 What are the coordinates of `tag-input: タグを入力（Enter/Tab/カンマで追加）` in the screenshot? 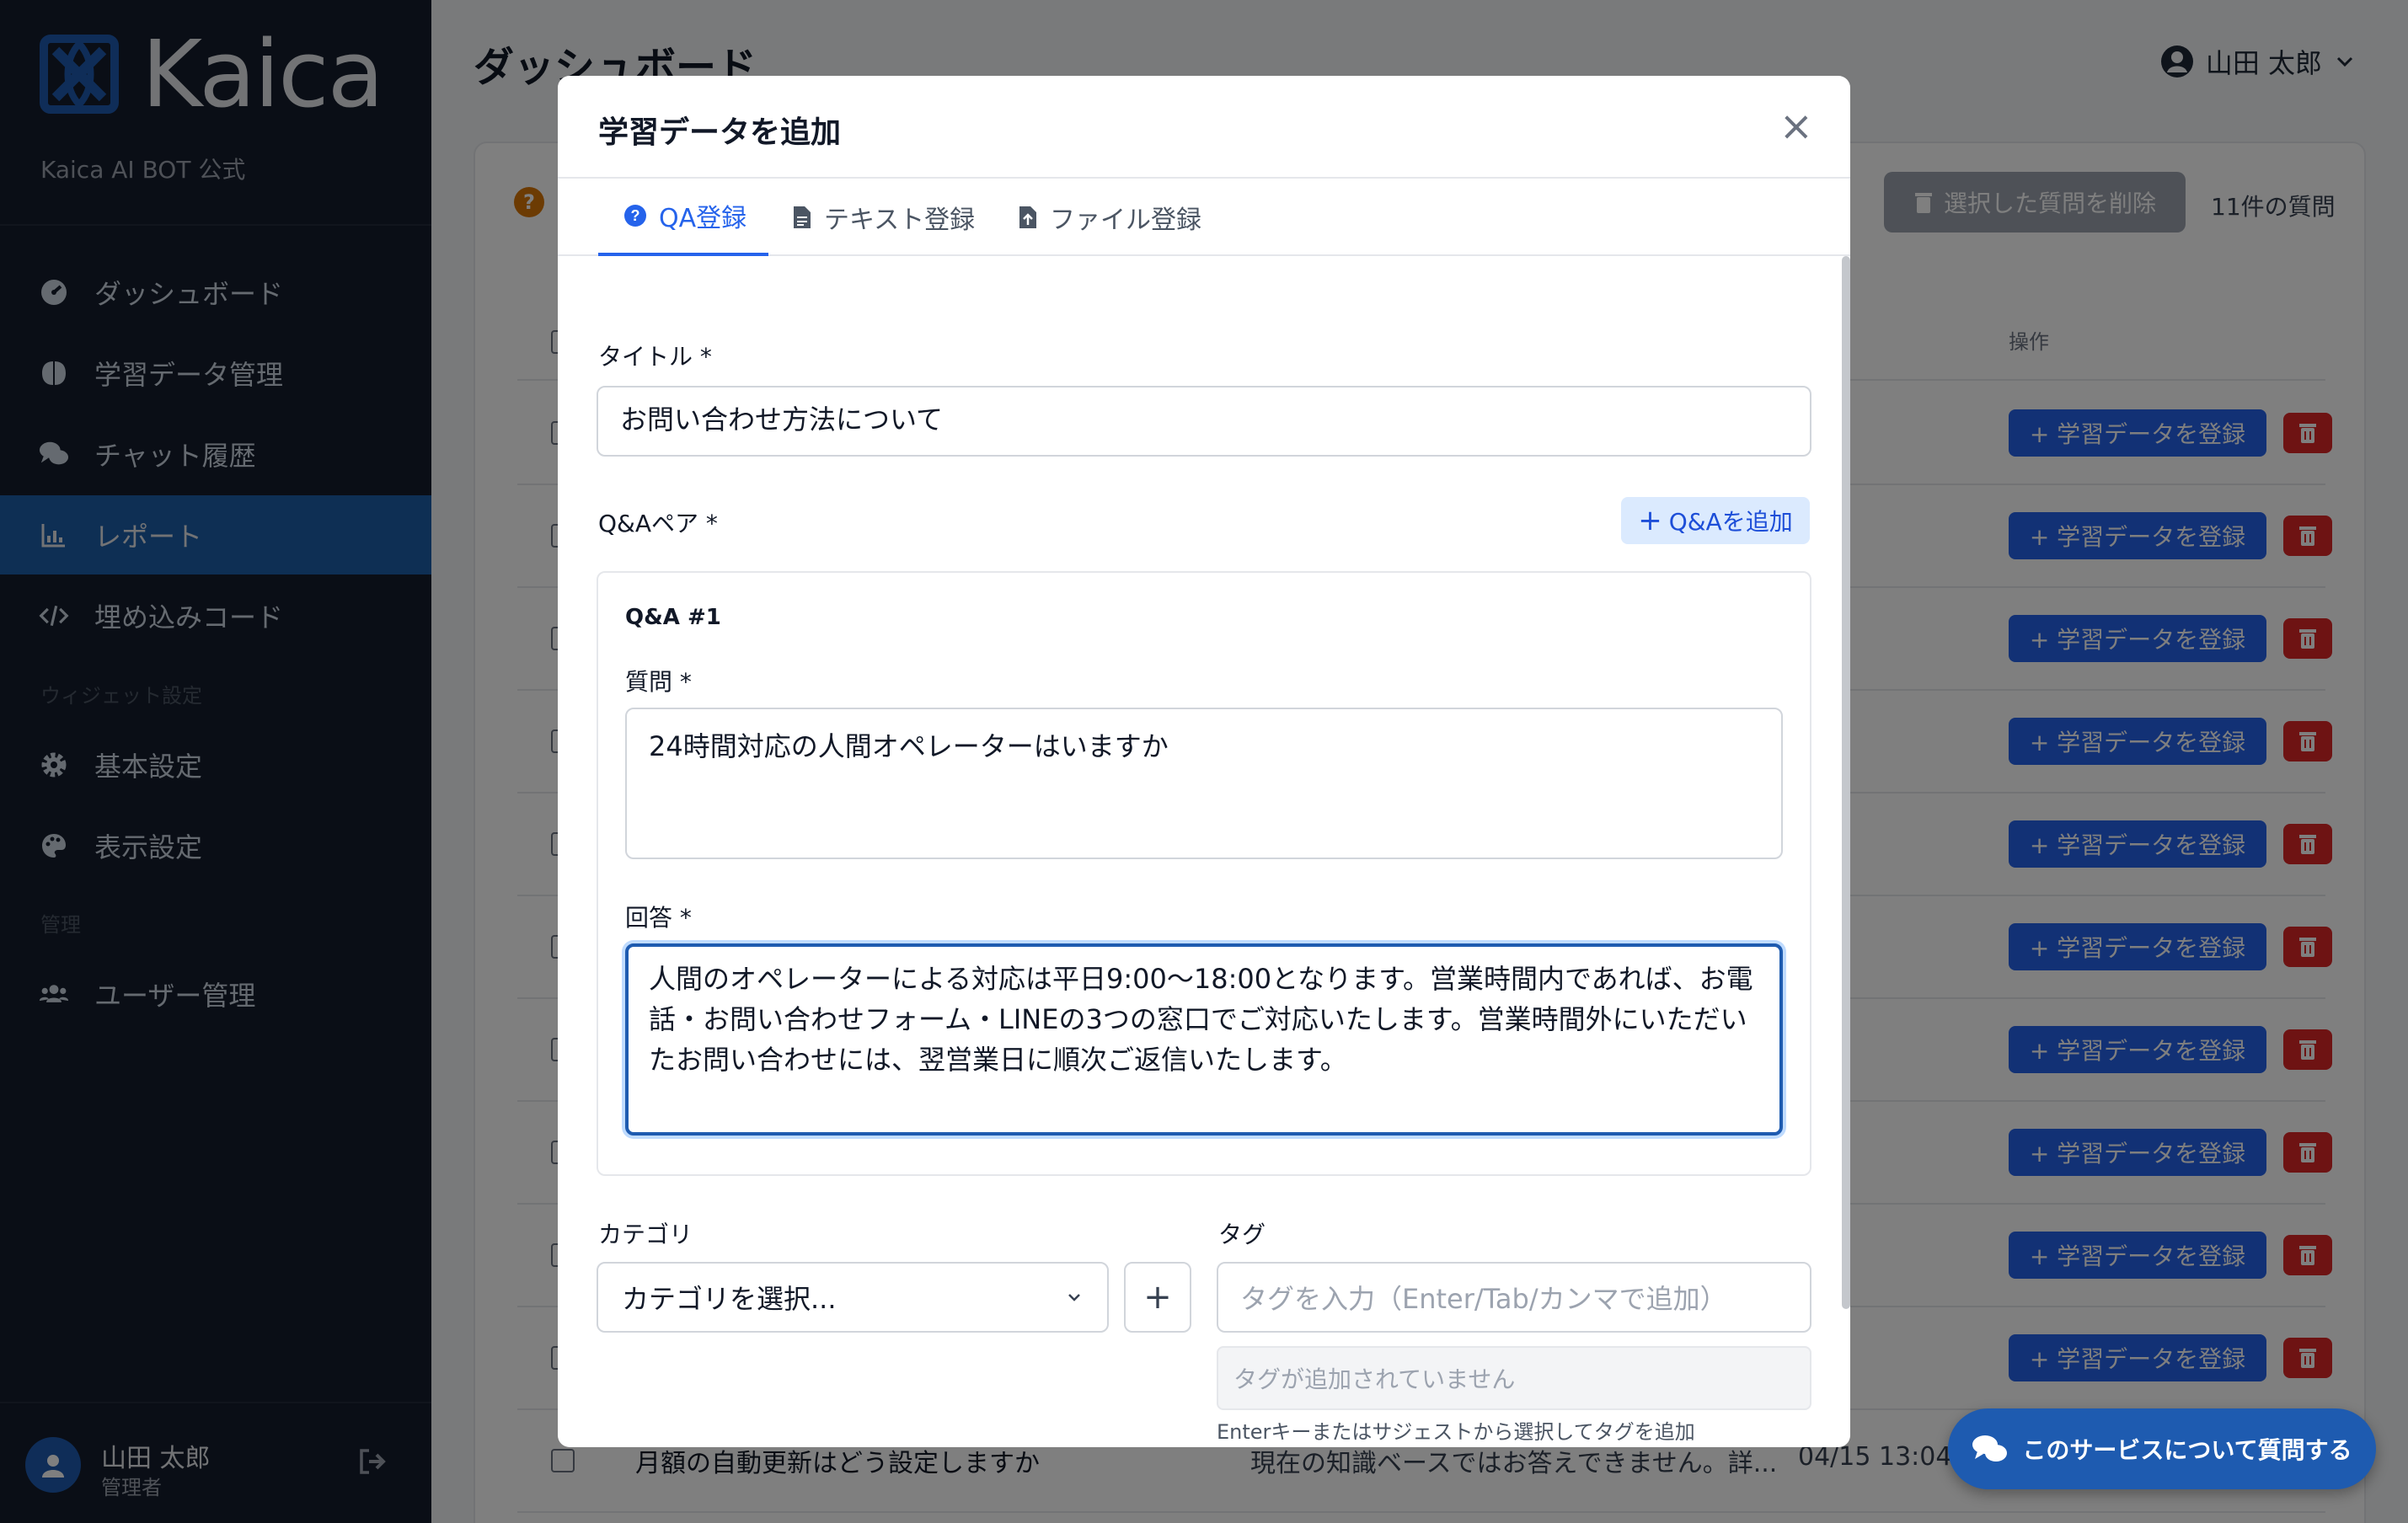 It's located at (1514, 1297).